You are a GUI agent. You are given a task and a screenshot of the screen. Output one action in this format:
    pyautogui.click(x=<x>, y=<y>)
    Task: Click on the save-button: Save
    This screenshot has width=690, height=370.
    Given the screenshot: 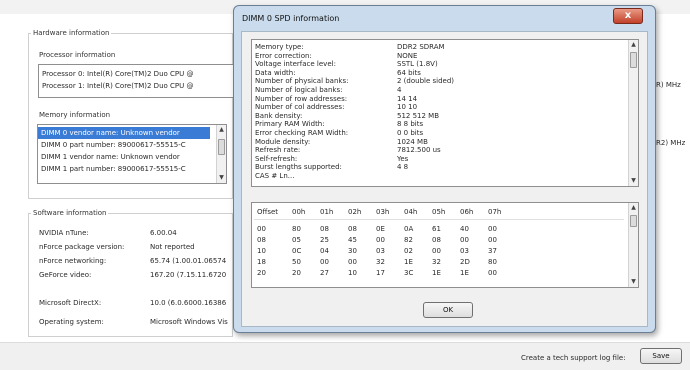 What is the action you would take?
    pyautogui.click(x=661, y=356)
    